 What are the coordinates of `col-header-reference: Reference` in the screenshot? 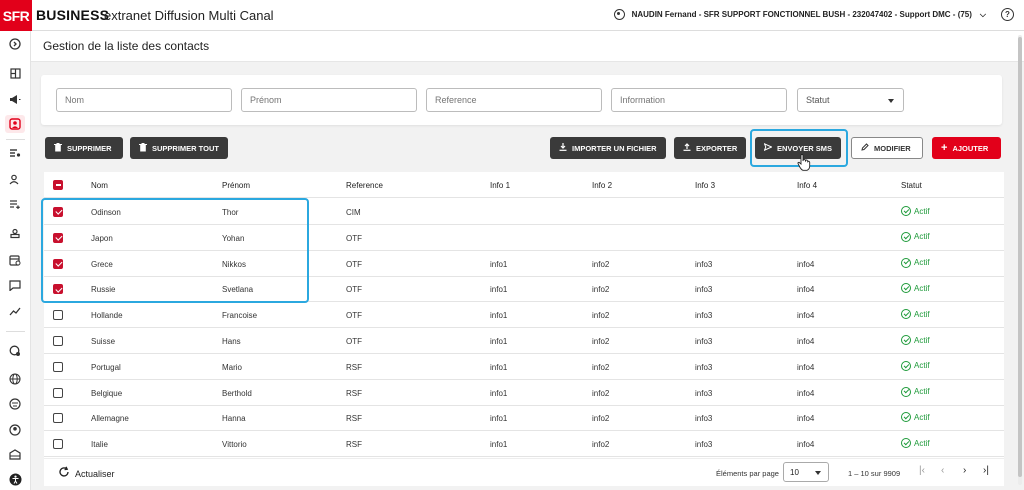 It's located at (364, 185).